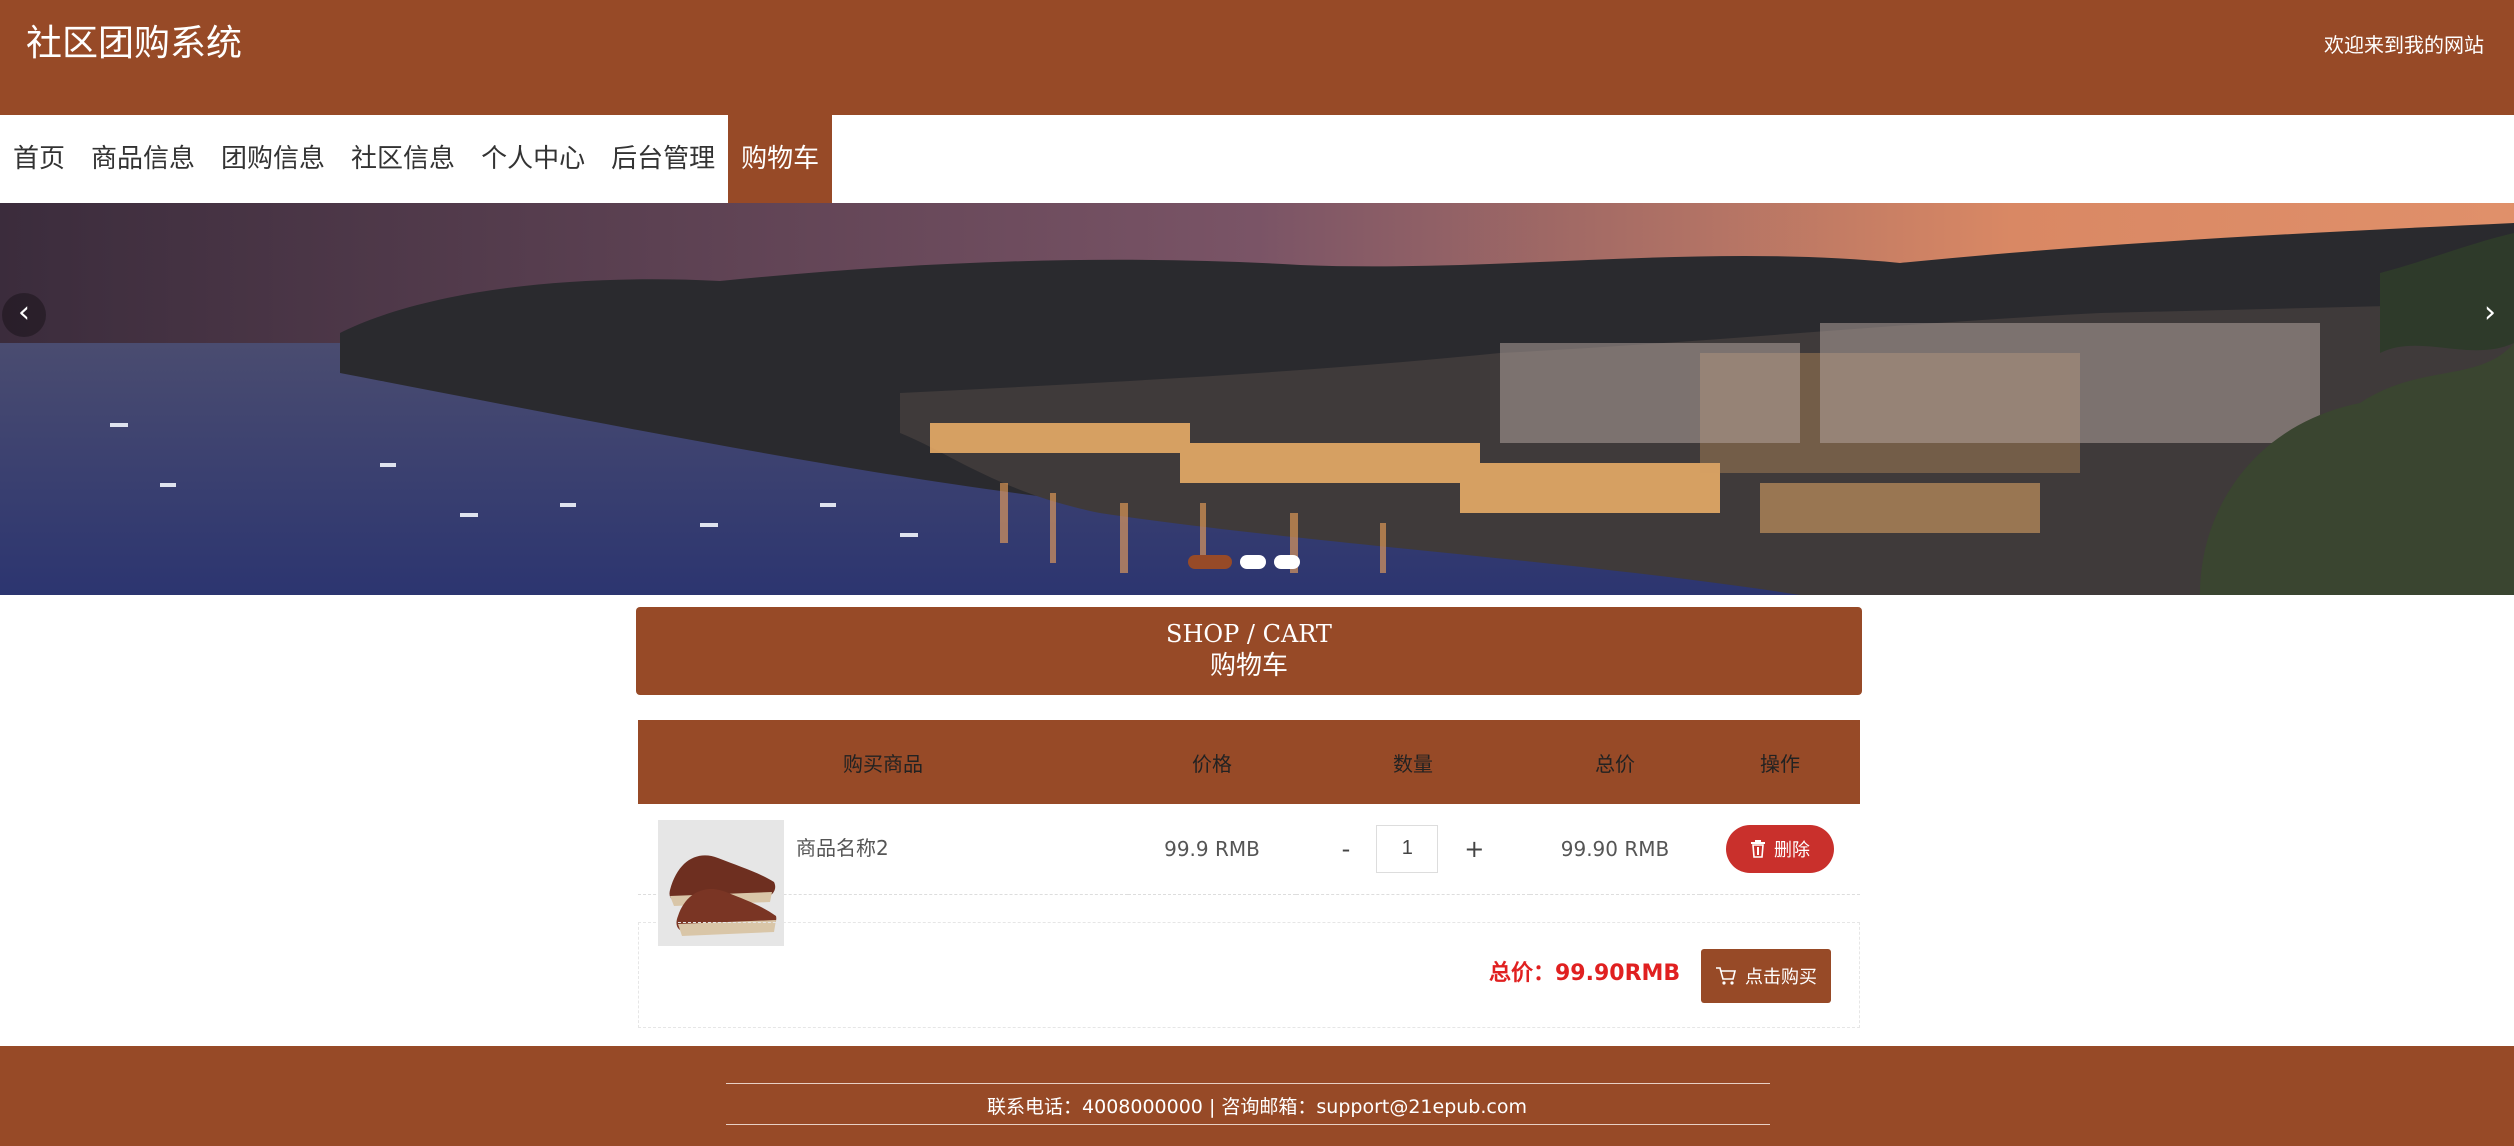 This screenshot has width=2514, height=1146. I want to click on column-header-quantity: 数量, so click(1413, 762).